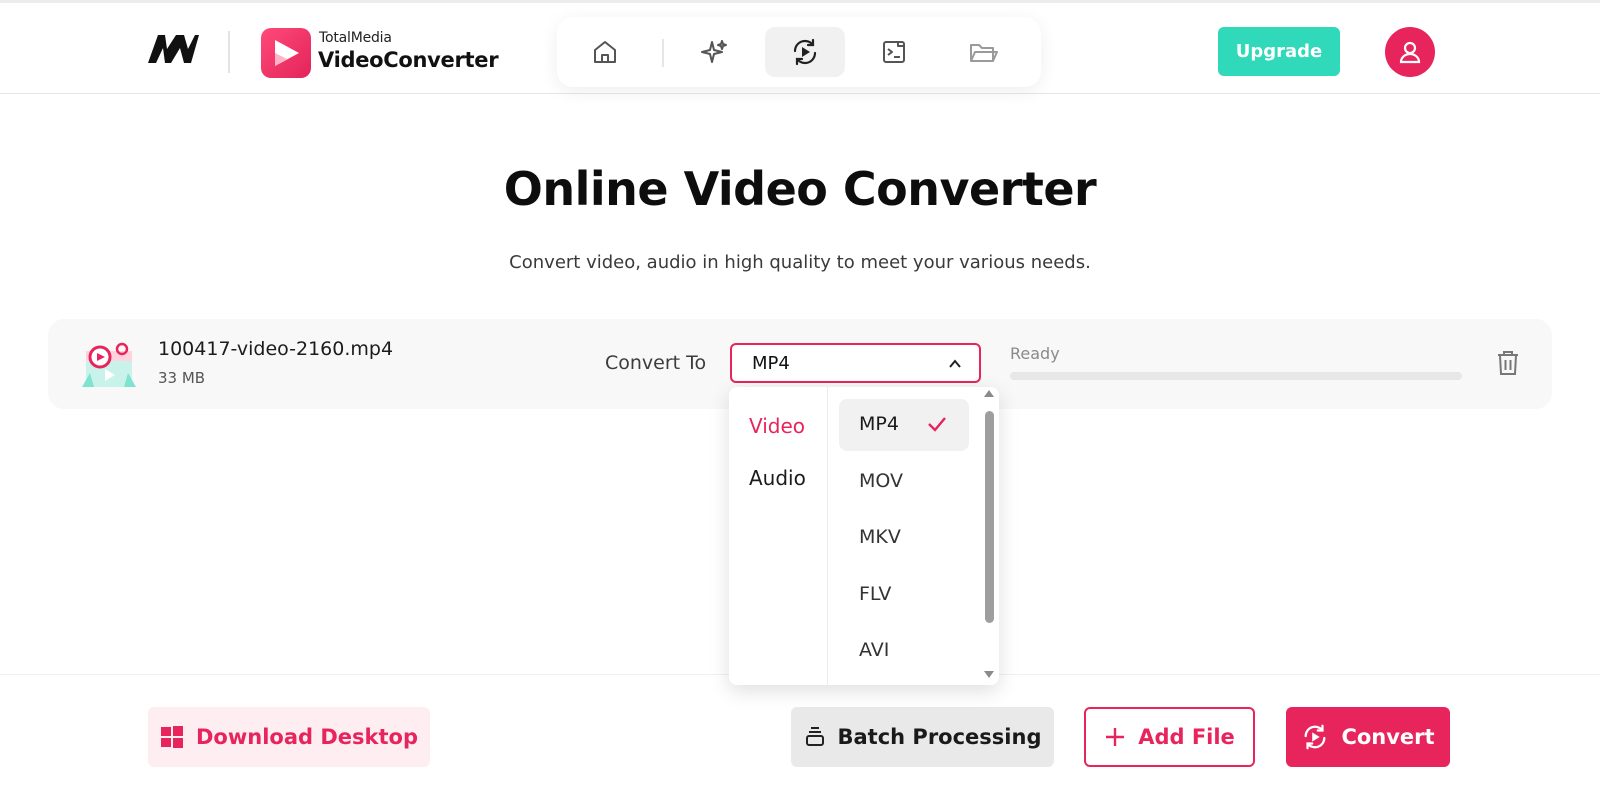 This screenshot has height=785, width=1600. I want to click on batch-processing-label: Batch Processing, so click(939, 737).